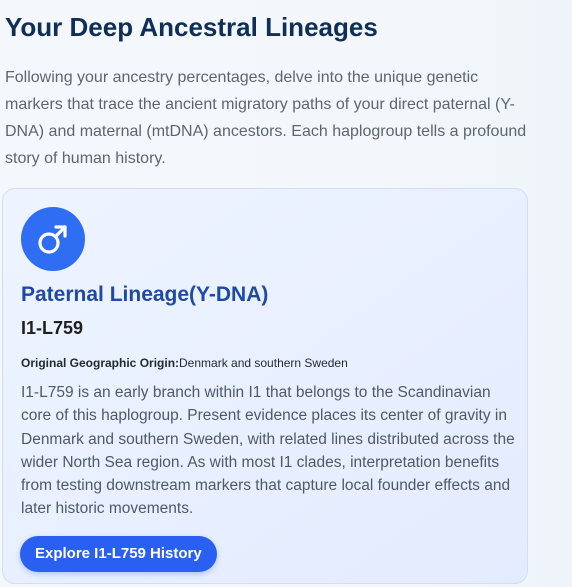  Describe the element at coordinates (53, 239) in the screenshot. I see `male-symbol-icon` at that location.